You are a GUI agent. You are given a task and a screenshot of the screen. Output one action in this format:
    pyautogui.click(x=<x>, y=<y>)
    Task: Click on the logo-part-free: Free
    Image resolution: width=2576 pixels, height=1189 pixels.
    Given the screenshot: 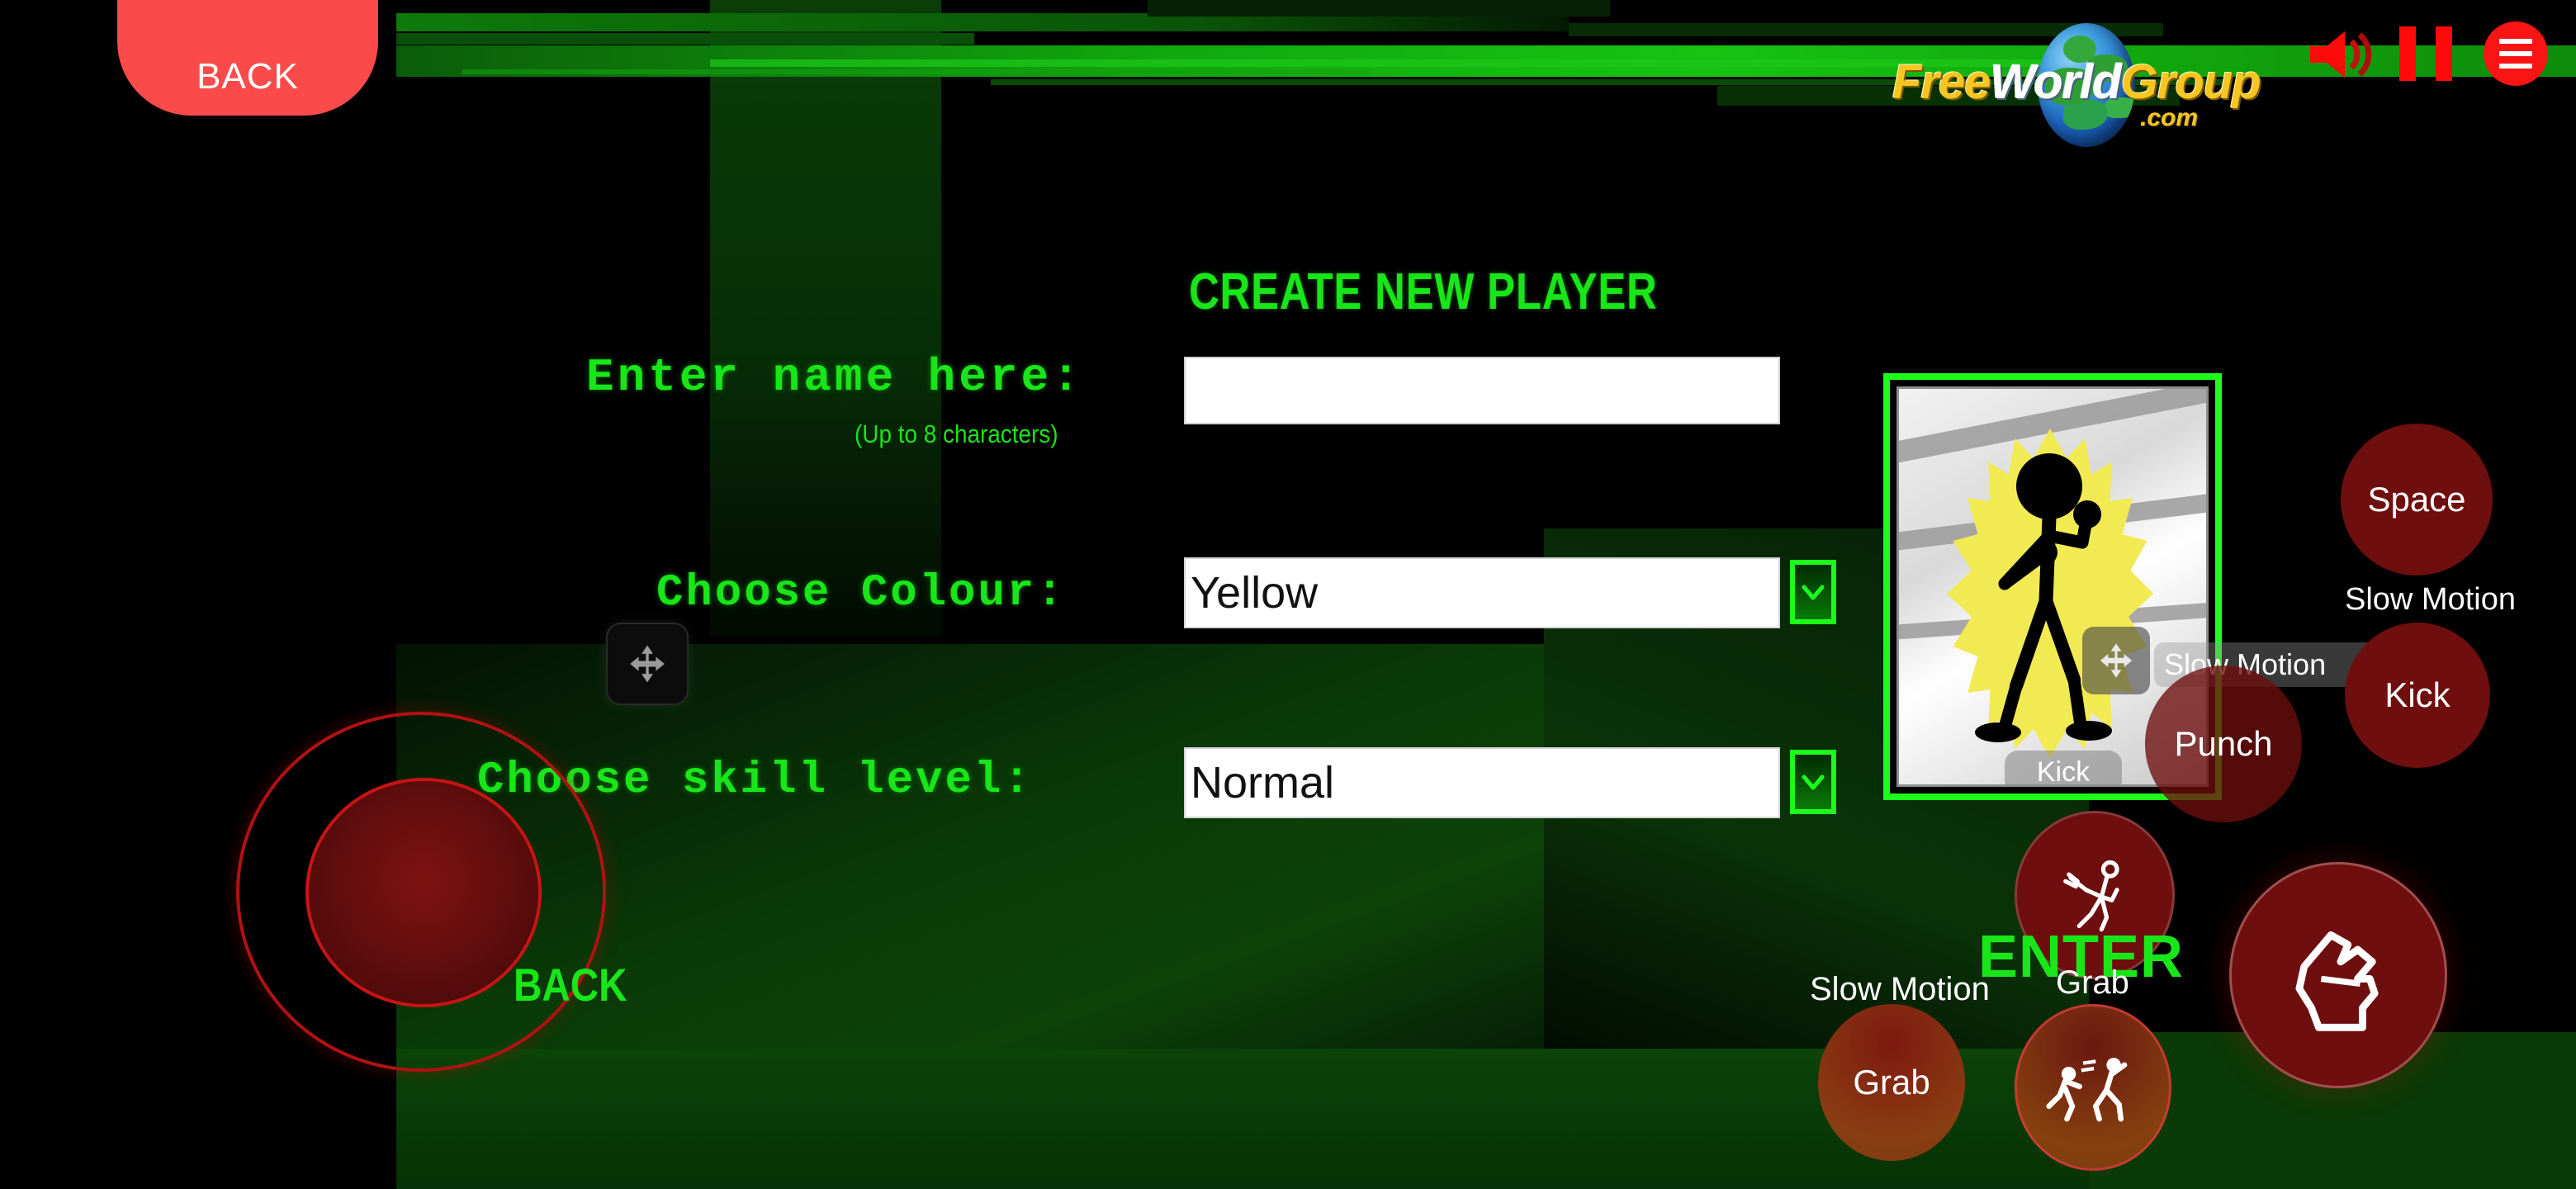 What is the action you would take?
    pyautogui.click(x=1941, y=82)
    